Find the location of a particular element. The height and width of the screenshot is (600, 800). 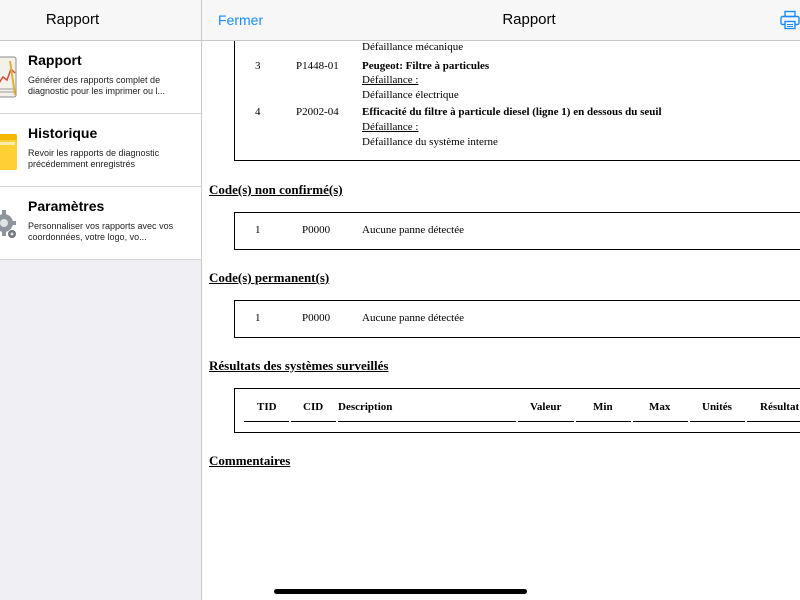

sidebar-item-title: Paramètres is located at coordinates (66, 206).